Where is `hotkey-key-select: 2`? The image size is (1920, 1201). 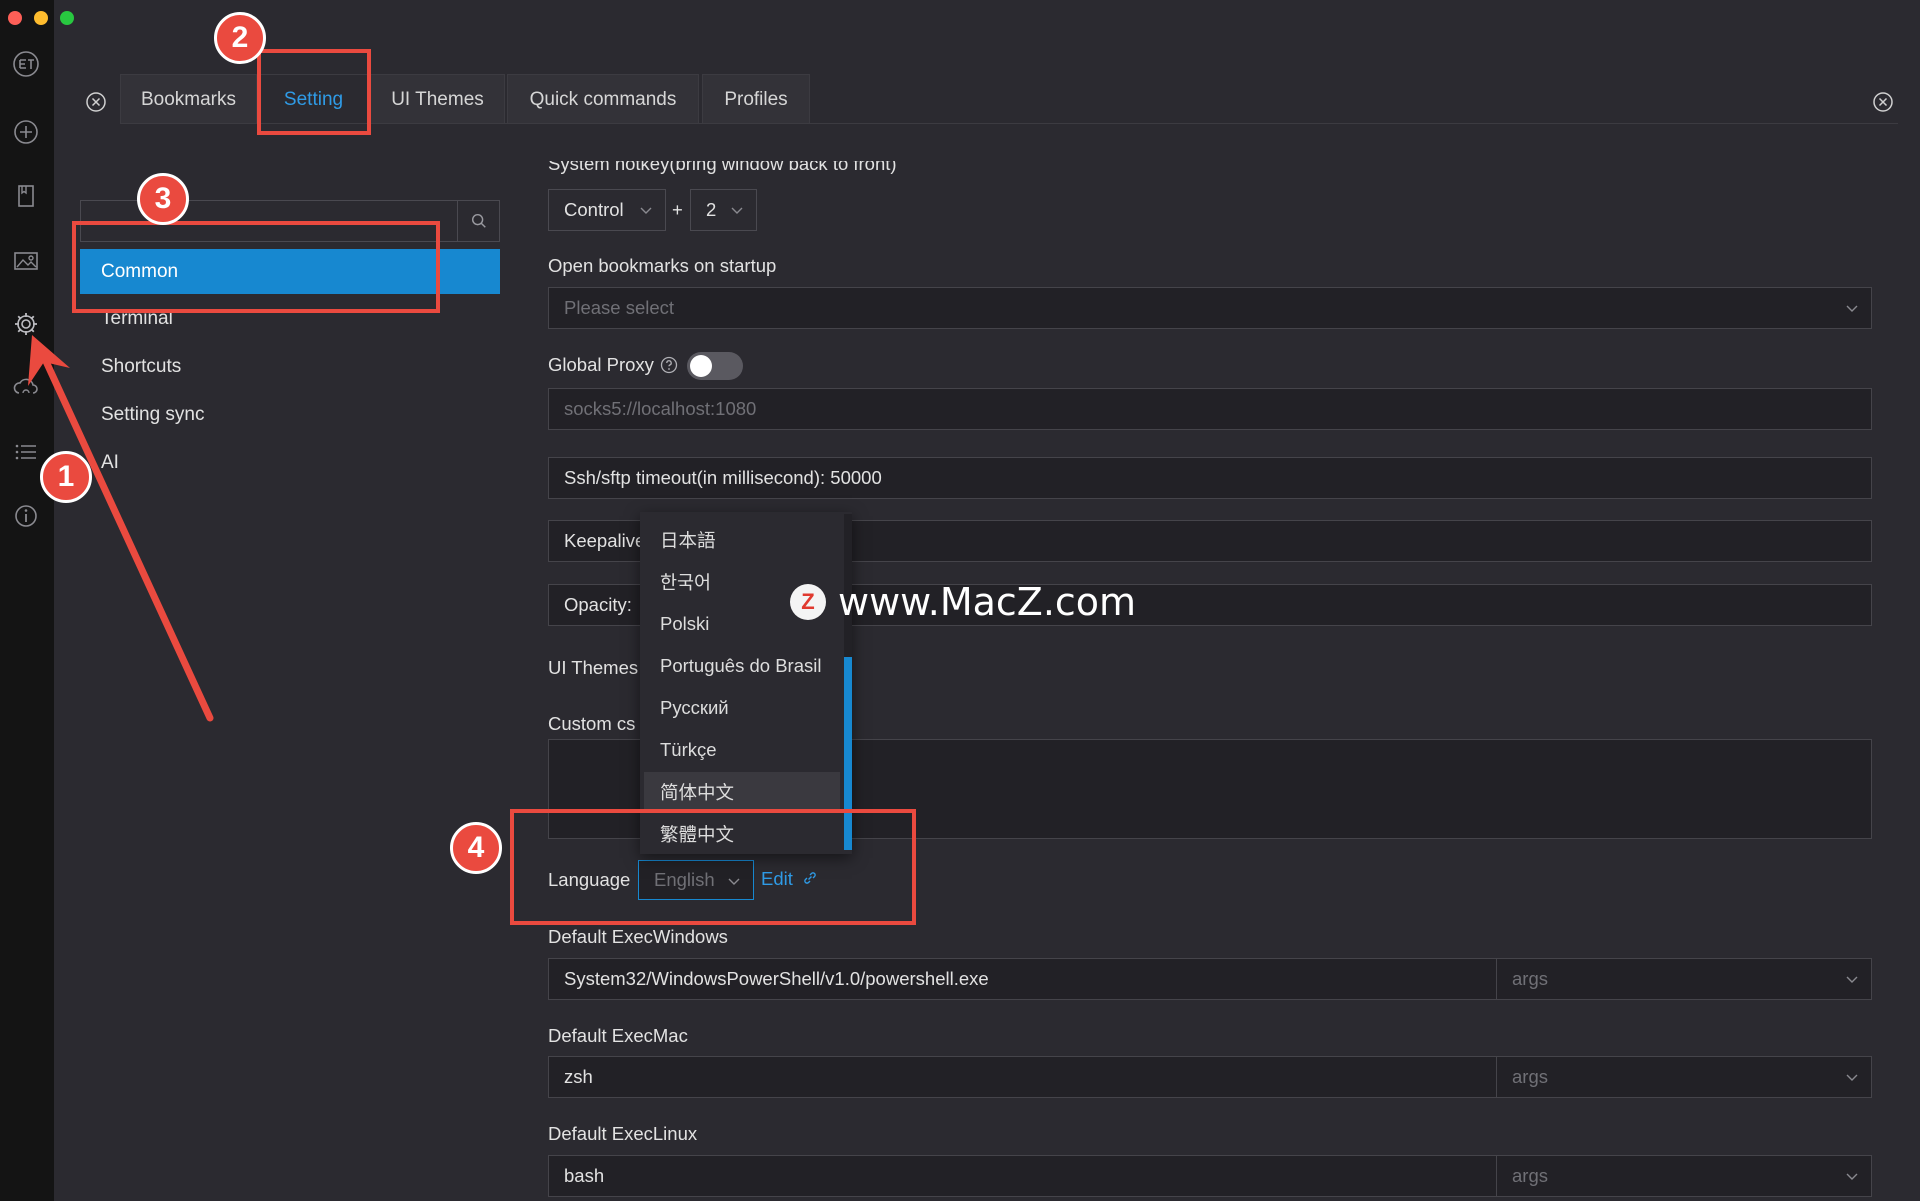 hotkey-key-select: 2 is located at coordinates (723, 210).